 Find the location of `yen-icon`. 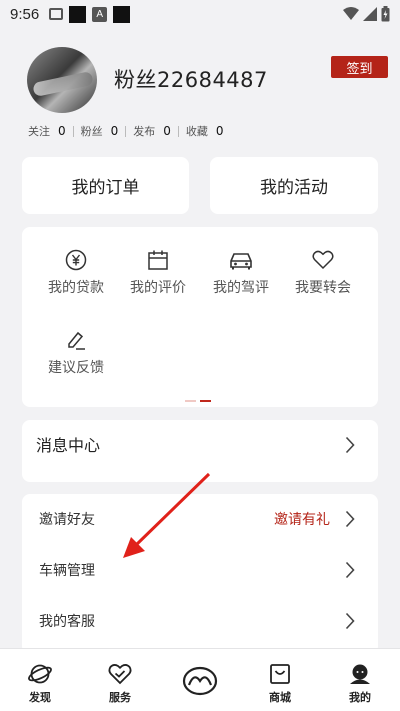

yen-icon is located at coordinates (76, 260).